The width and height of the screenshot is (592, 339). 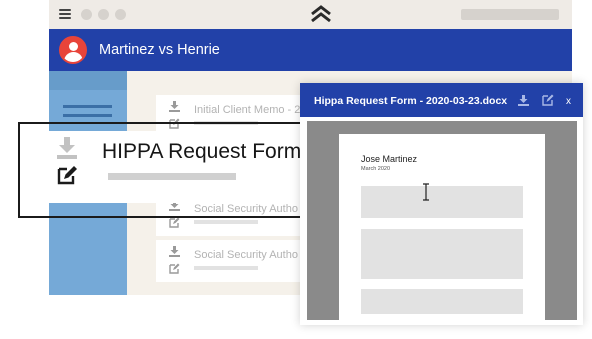 What do you see at coordinates (389, 159) in the screenshot?
I see `page-recipient-name: Jose Martinez` at bounding box center [389, 159].